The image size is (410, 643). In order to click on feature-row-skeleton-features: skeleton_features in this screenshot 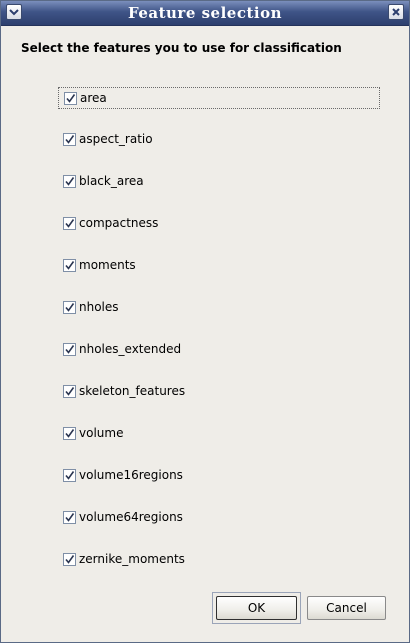, I will do `click(219, 392)`.